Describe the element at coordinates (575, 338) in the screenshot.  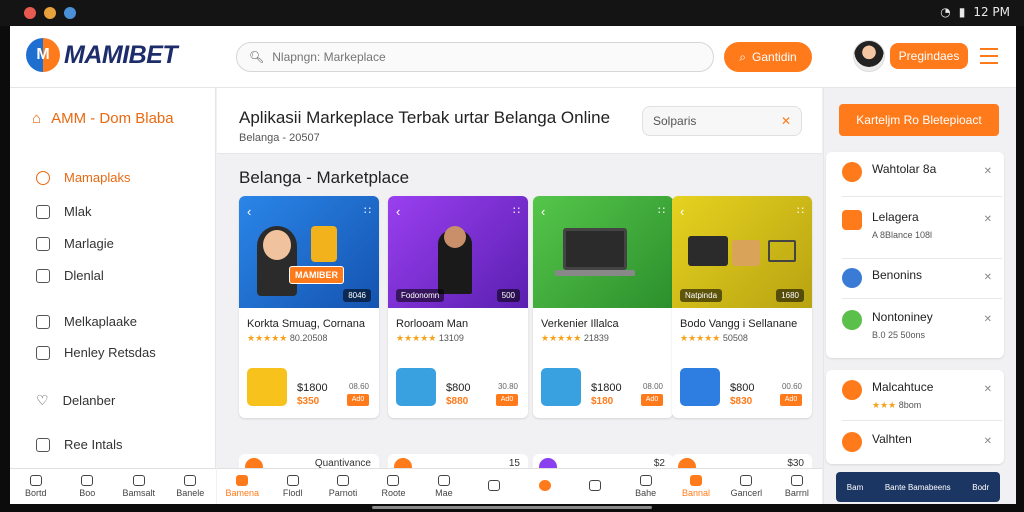
I see `product-meta: ★★★★★ 21839` at that location.